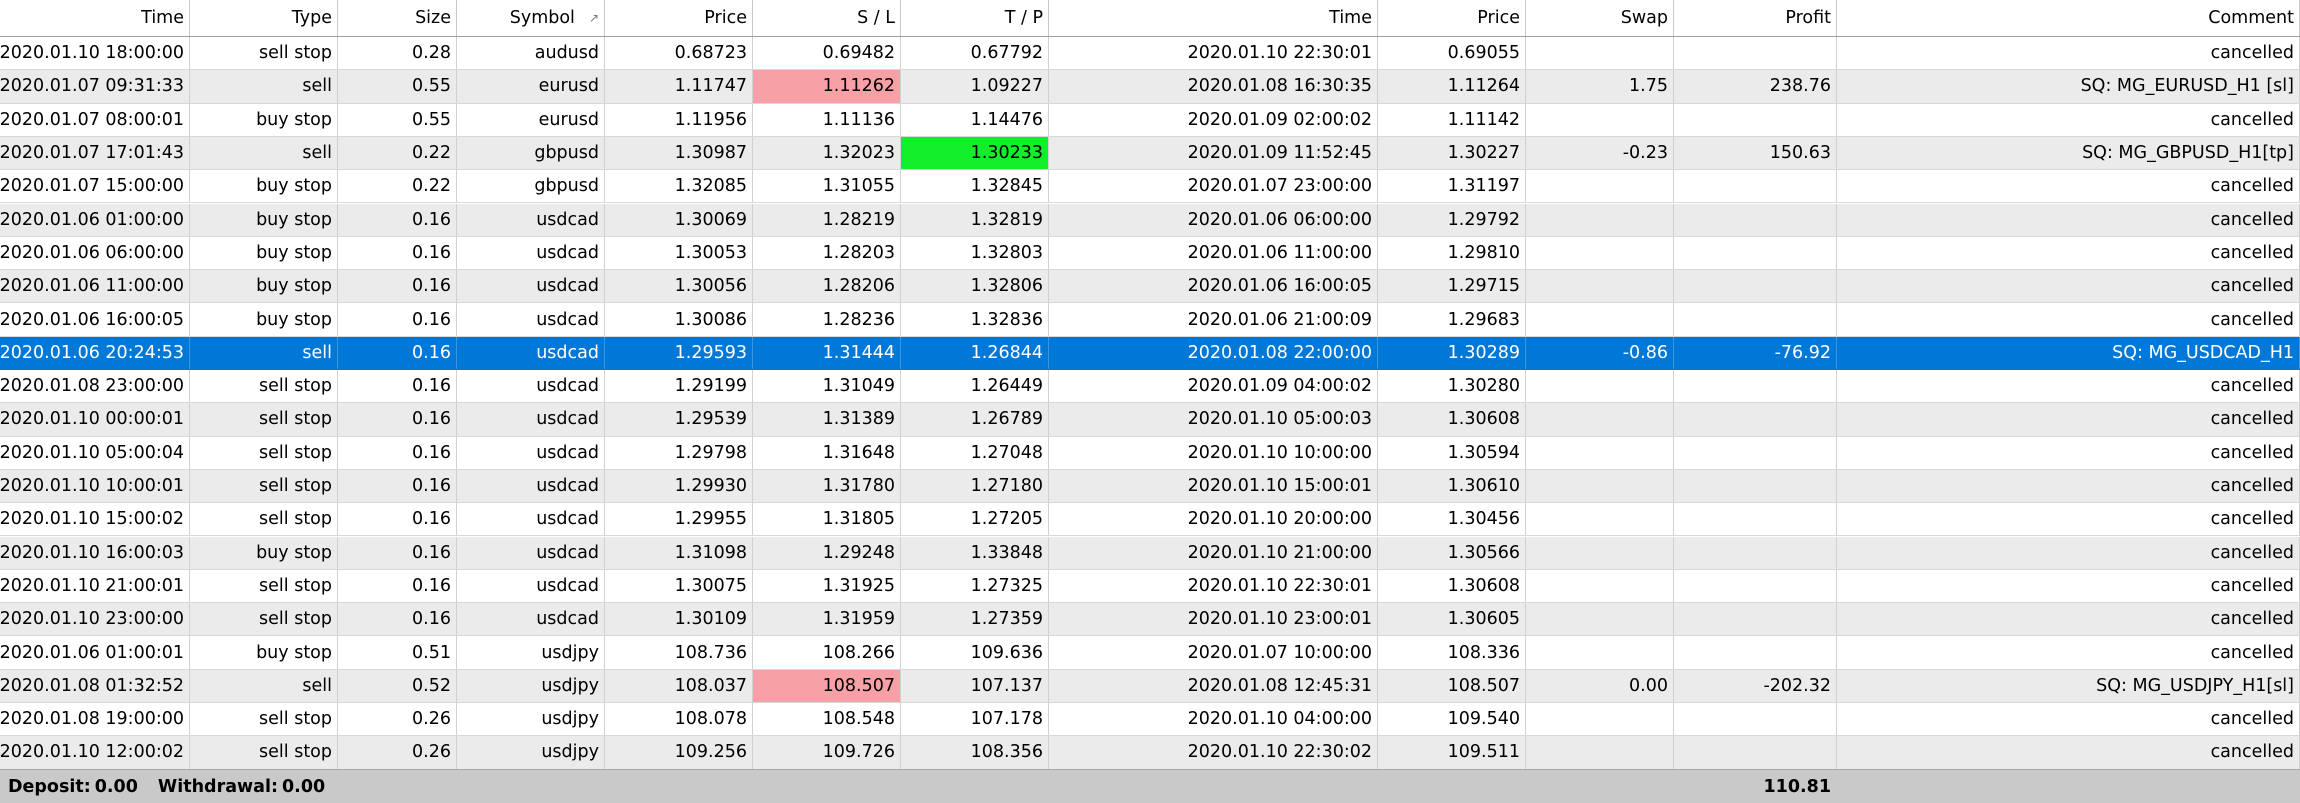 Image resolution: width=2300 pixels, height=803 pixels. Describe the element at coordinates (1213, 386) in the screenshot. I see `cell-close-time: 2020.01.09 04:00:02` at that location.